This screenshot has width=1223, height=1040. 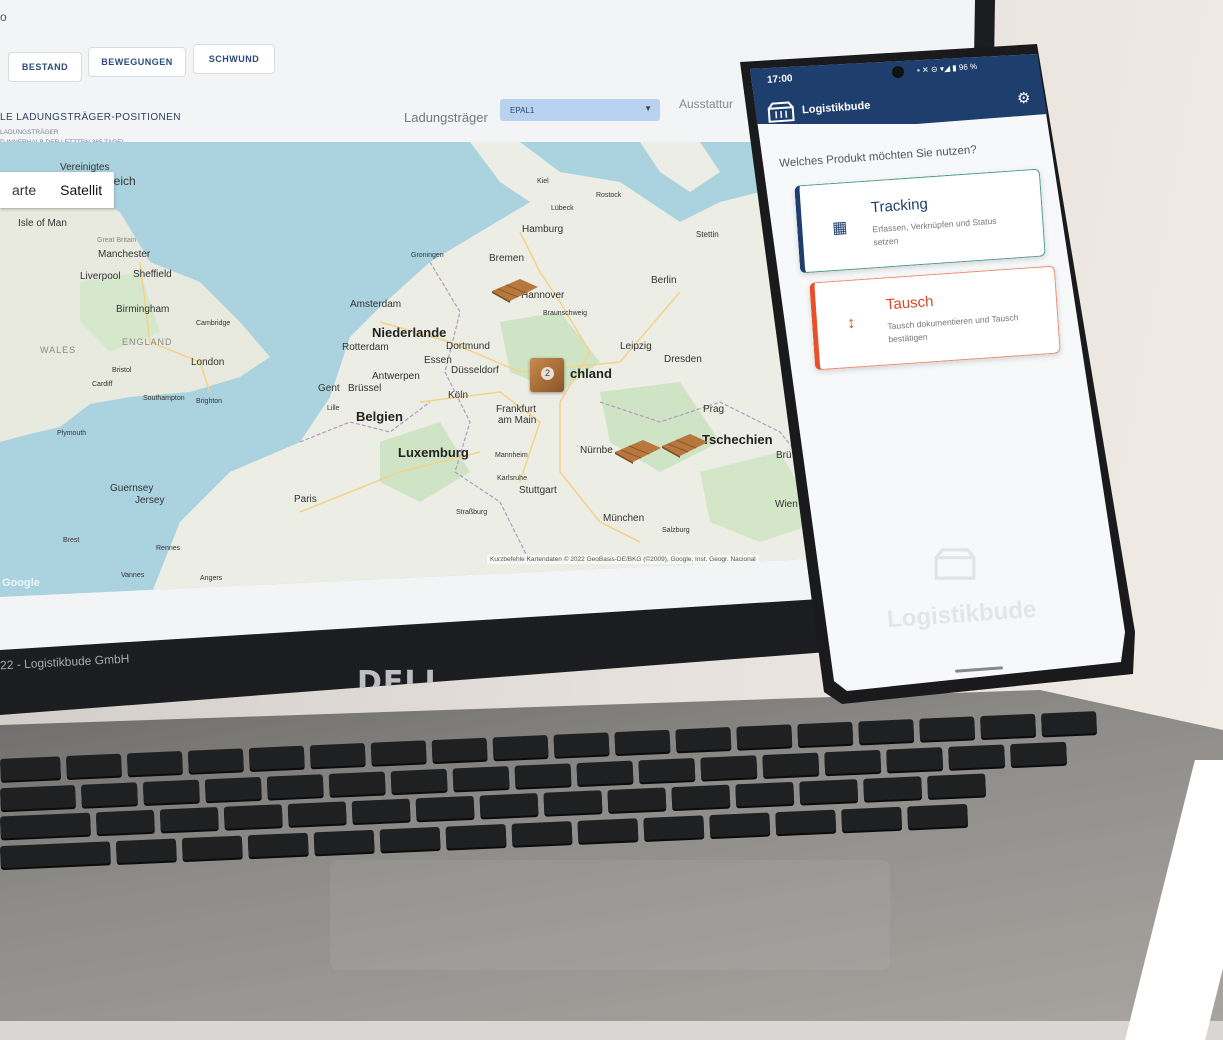 I want to click on exchange-icon: ↕, so click(x=851, y=324).